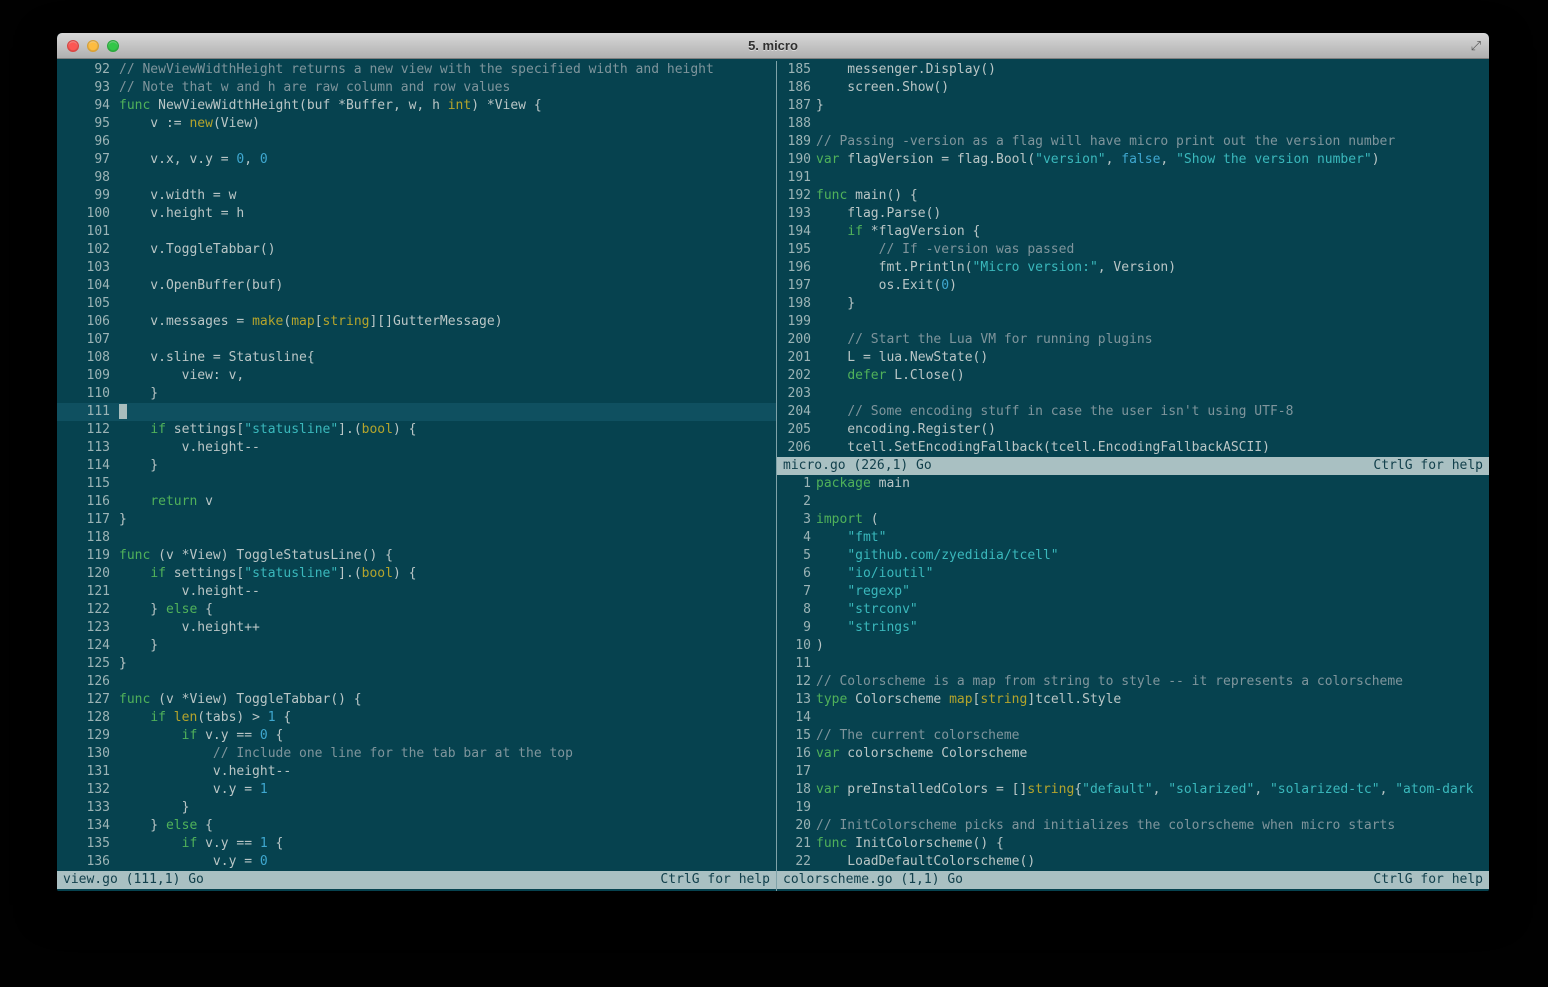 Image resolution: width=1548 pixels, height=987 pixels. Describe the element at coordinates (1133, 304) in the screenshot. I see `code-line: 198 }` at that location.